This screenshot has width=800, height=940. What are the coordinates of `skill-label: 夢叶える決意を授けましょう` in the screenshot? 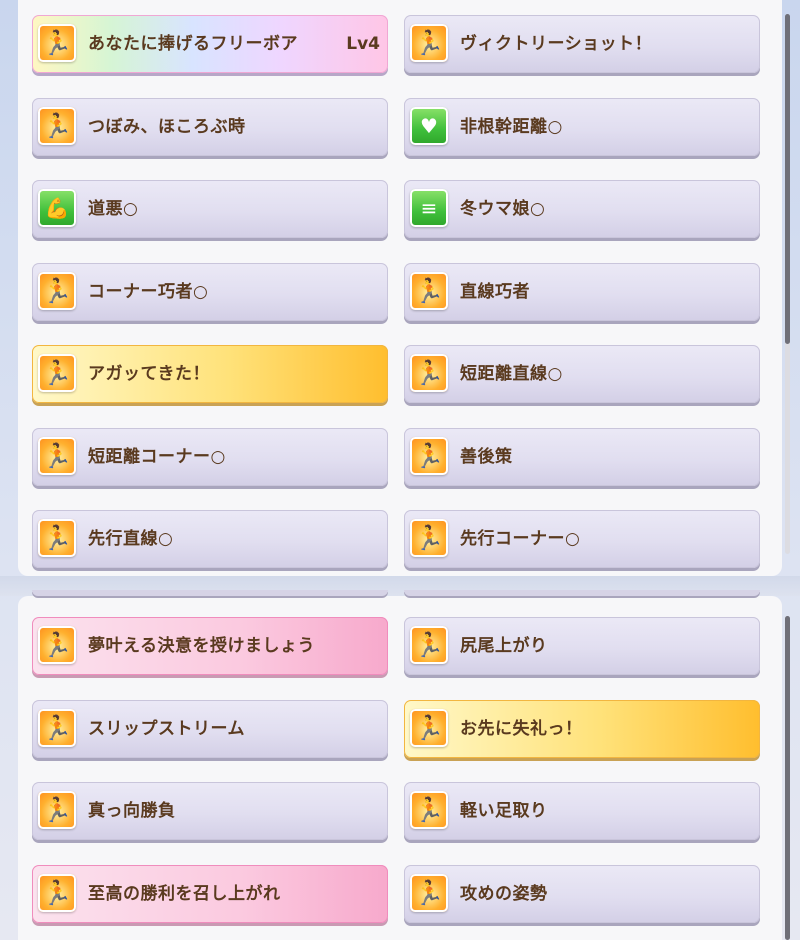 It's located at (201, 646).